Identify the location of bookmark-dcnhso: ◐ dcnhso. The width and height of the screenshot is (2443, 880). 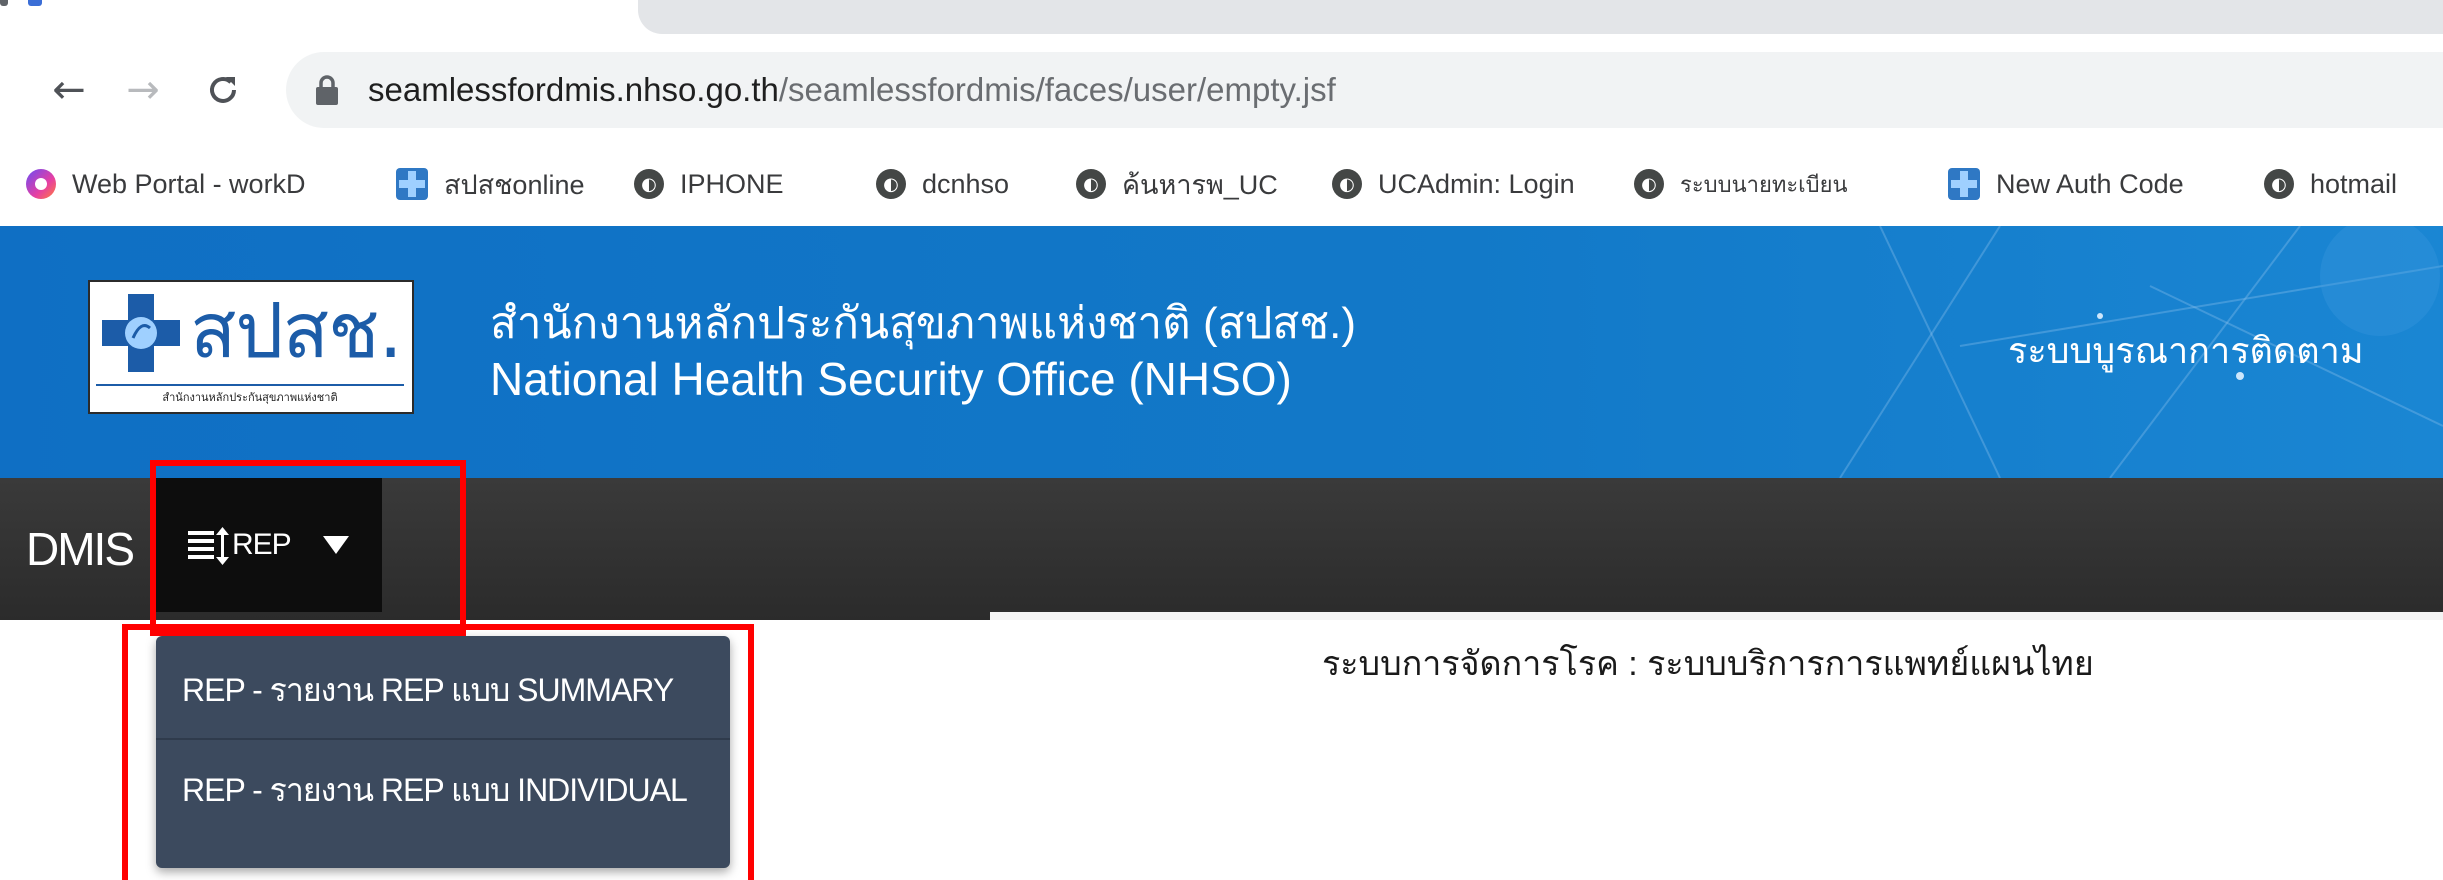
(942, 184).